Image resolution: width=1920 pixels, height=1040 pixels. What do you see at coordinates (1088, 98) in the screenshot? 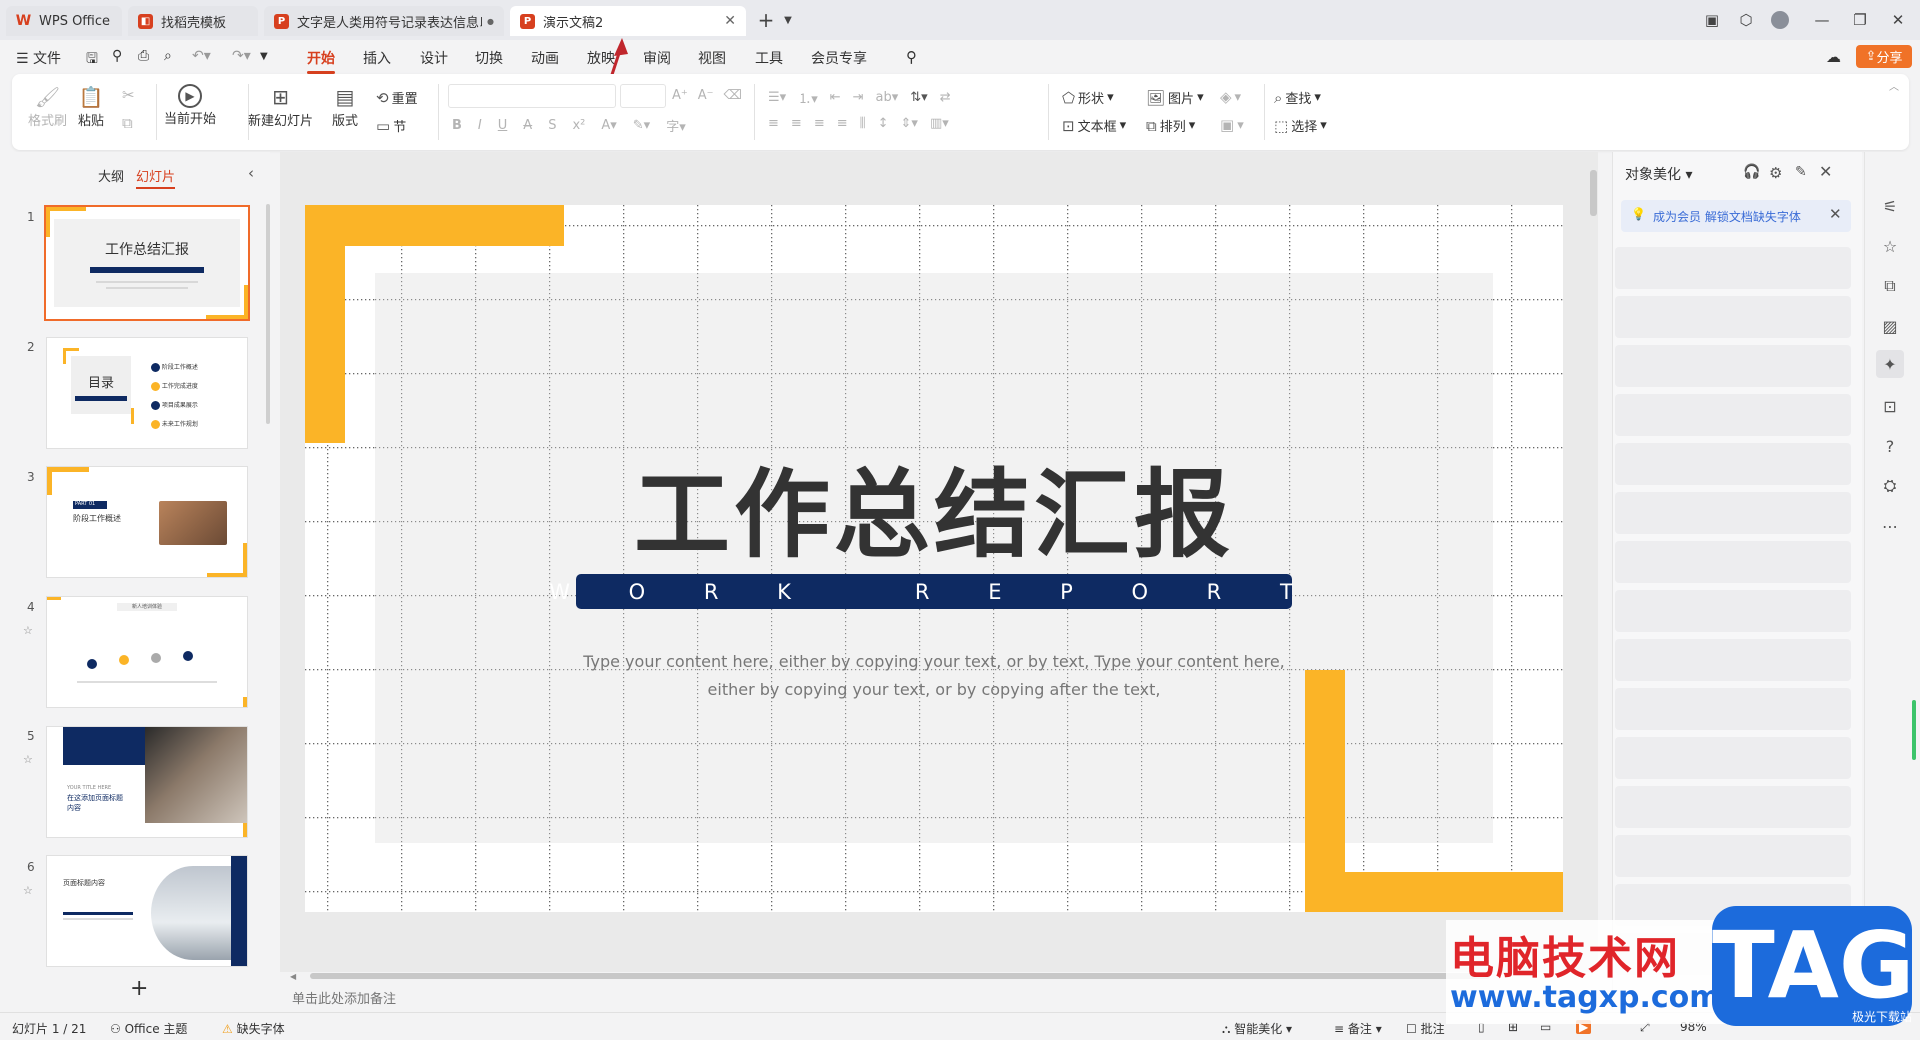
I see `shape-button: ⬠ 形状 ▾` at bounding box center [1088, 98].